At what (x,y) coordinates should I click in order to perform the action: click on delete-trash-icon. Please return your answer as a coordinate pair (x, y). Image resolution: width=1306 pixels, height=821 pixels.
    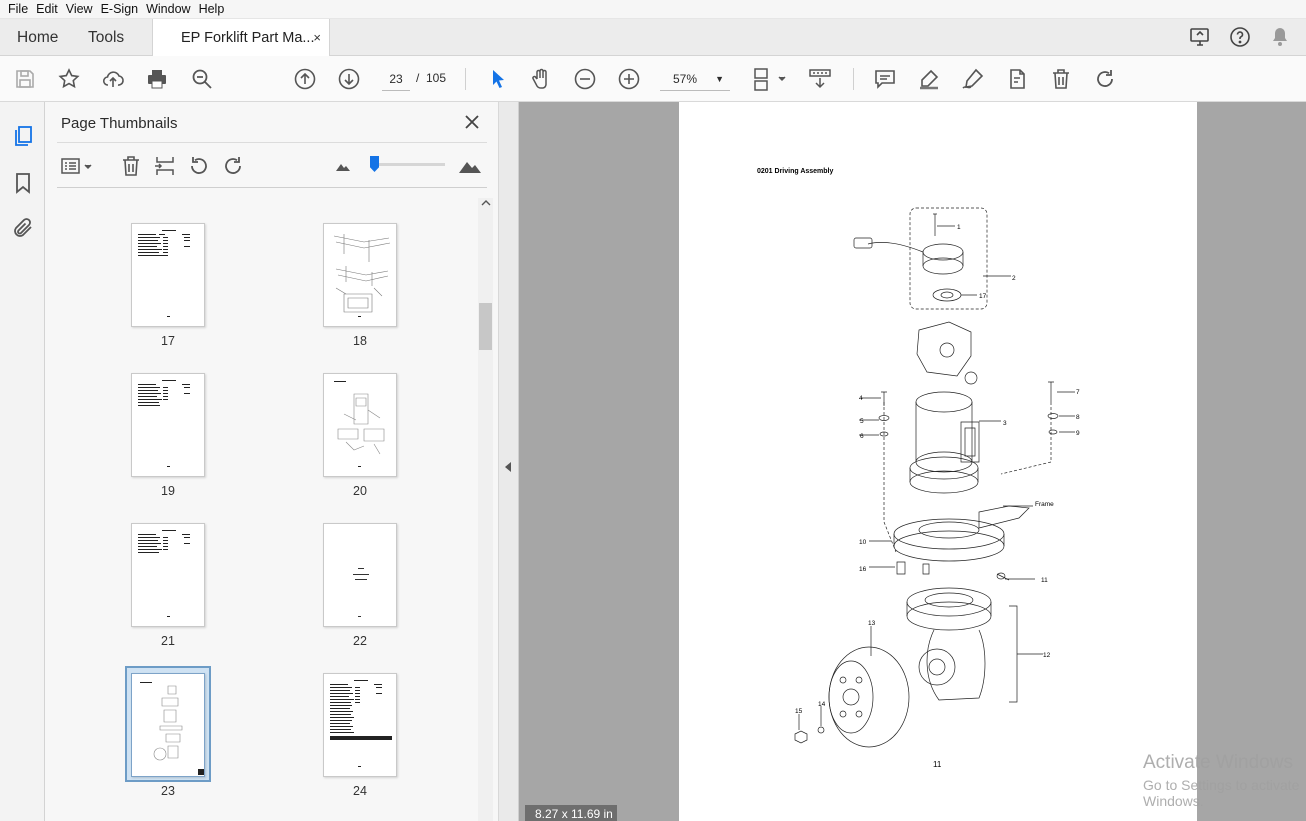
    Looking at the image, I should click on (1061, 79).